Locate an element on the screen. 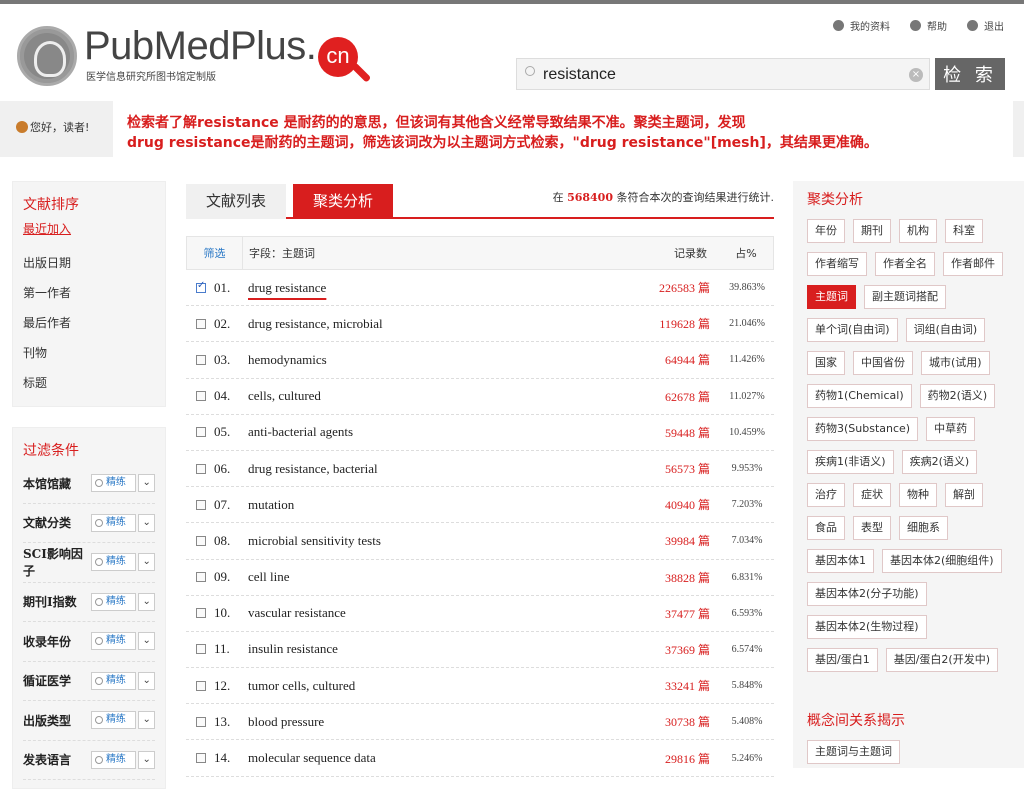  logo-text: PubMedPlus. is located at coordinates (200, 46).